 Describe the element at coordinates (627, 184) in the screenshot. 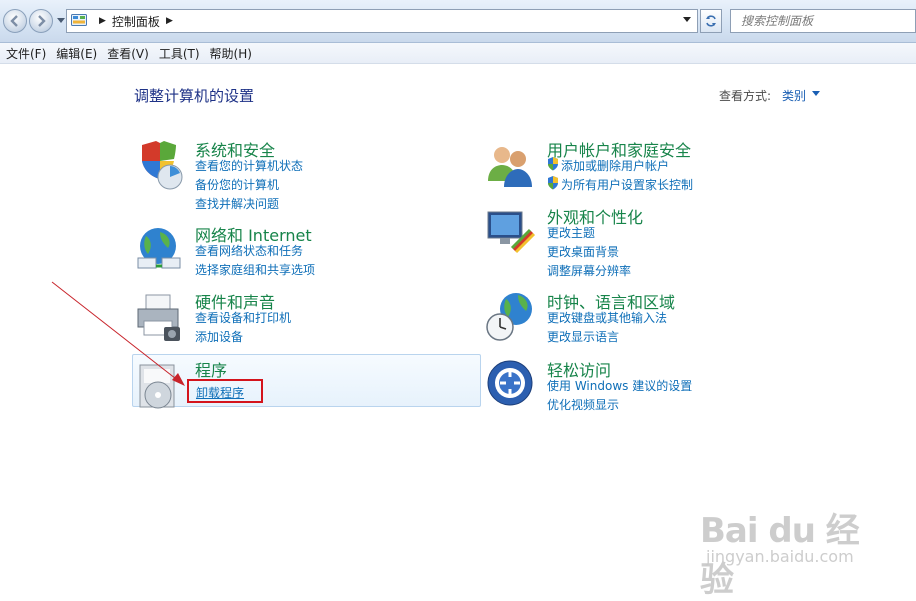

I see `link-parental-controls: 为所有用户设置家长控制` at that location.